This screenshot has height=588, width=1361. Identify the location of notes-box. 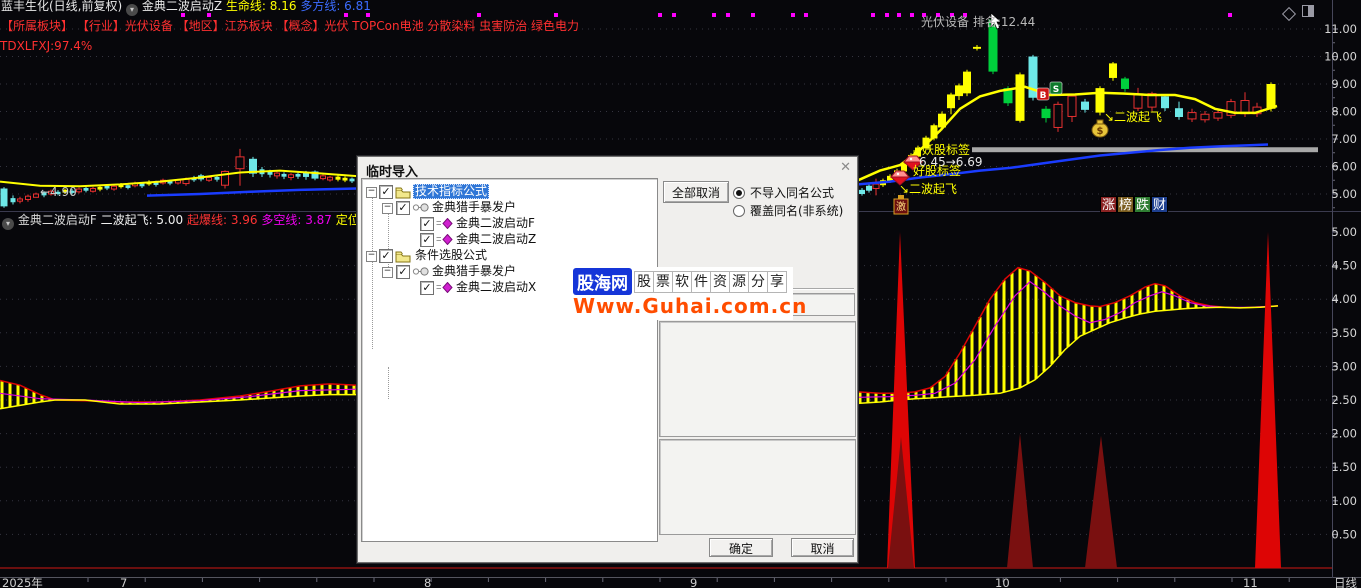
(757, 487).